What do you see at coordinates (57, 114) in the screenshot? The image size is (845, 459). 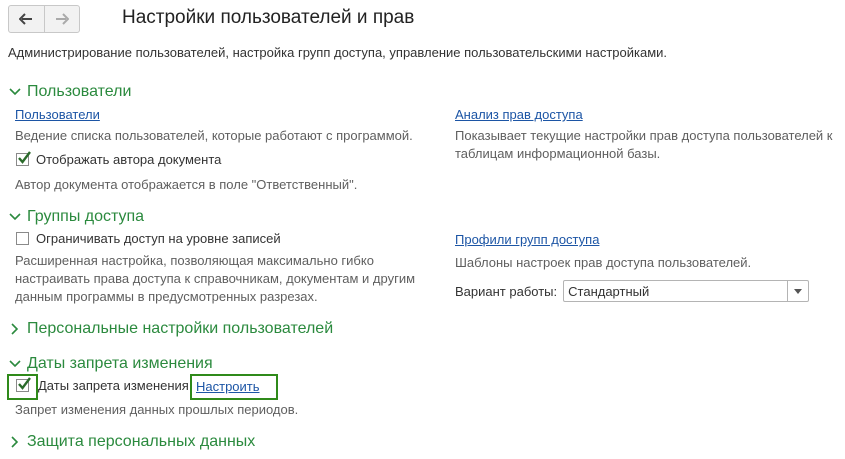 I see `users-link: Пользователи` at bounding box center [57, 114].